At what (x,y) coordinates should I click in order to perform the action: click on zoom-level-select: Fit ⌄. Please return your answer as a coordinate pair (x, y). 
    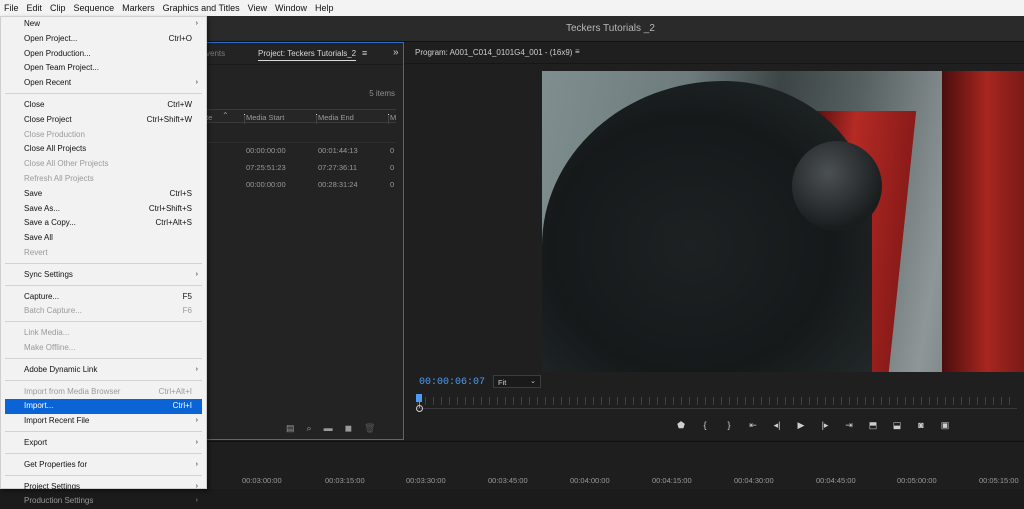
    Looking at the image, I should click on (517, 381).